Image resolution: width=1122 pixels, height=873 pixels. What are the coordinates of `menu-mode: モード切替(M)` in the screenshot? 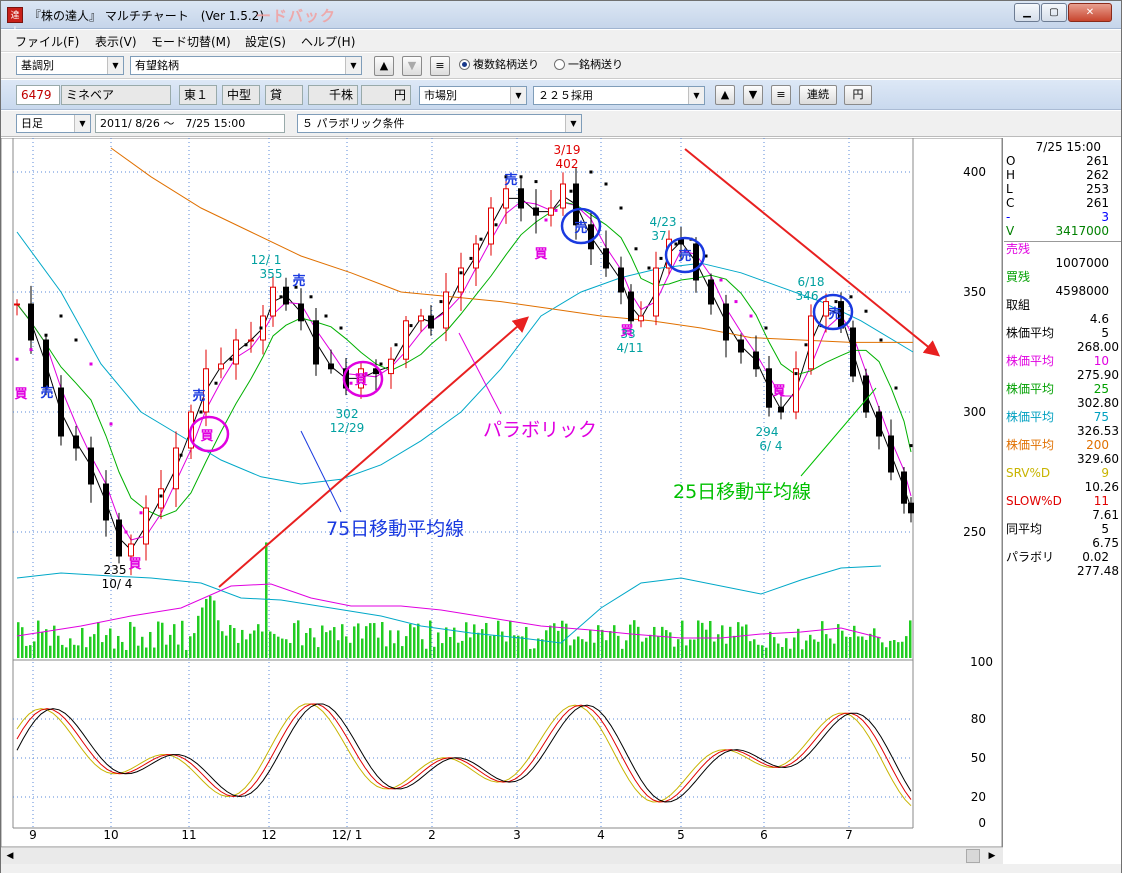 It's located at (191, 41).